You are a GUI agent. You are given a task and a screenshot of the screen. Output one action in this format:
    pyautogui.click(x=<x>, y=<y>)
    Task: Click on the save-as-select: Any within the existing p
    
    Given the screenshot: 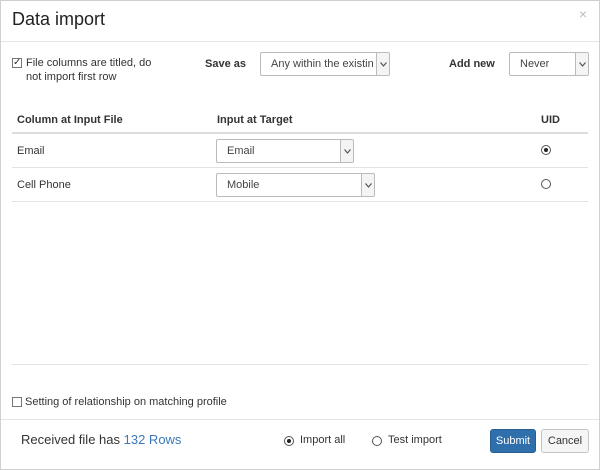 What is the action you would take?
    pyautogui.click(x=325, y=64)
    